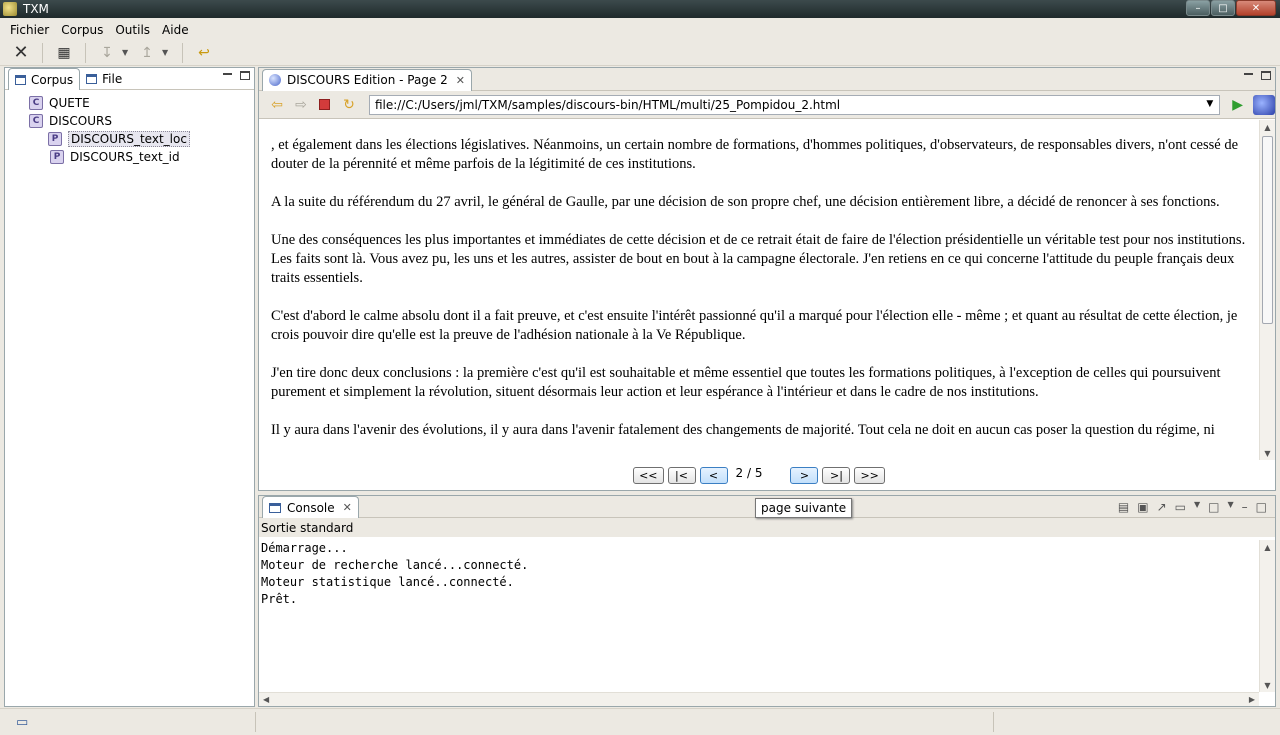  I want to click on console-tab-title: Console, so click(311, 507).